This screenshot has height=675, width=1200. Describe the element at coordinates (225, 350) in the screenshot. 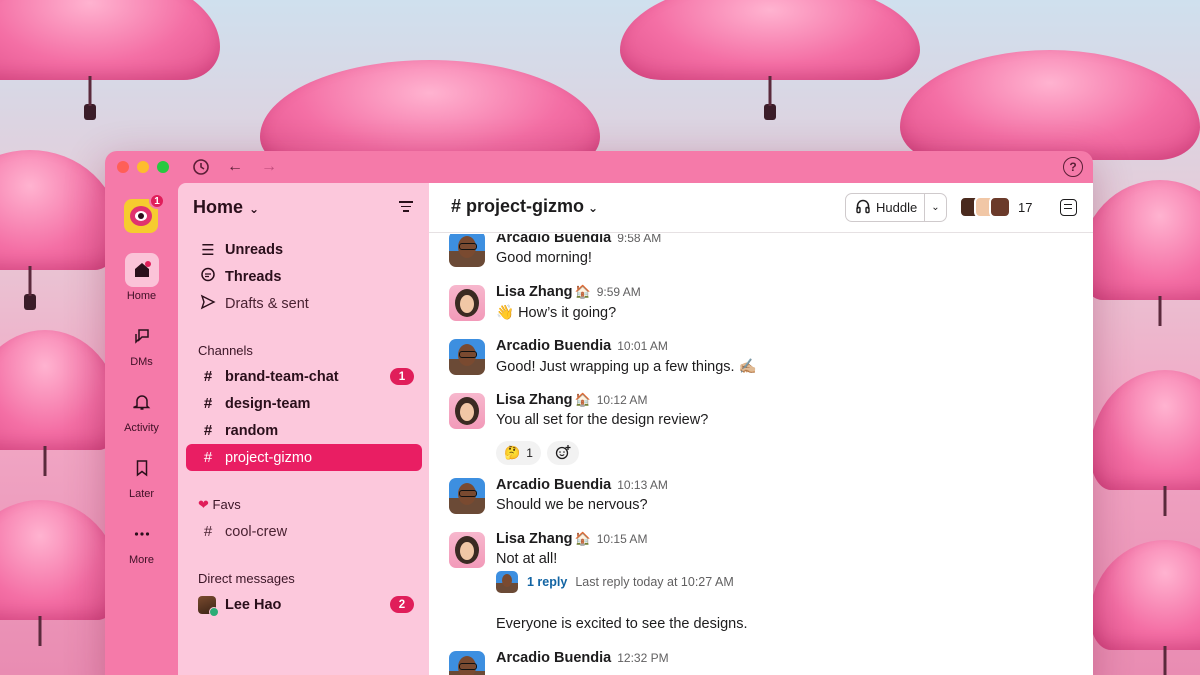

I see `channels-header: Channels` at that location.